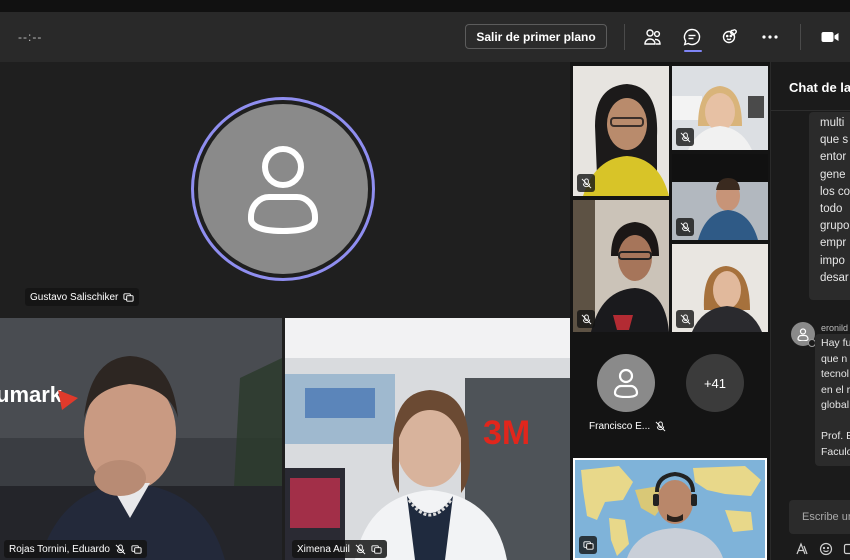 The image size is (850, 560). I want to click on chat-message-line: grupo, so click(835, 226).